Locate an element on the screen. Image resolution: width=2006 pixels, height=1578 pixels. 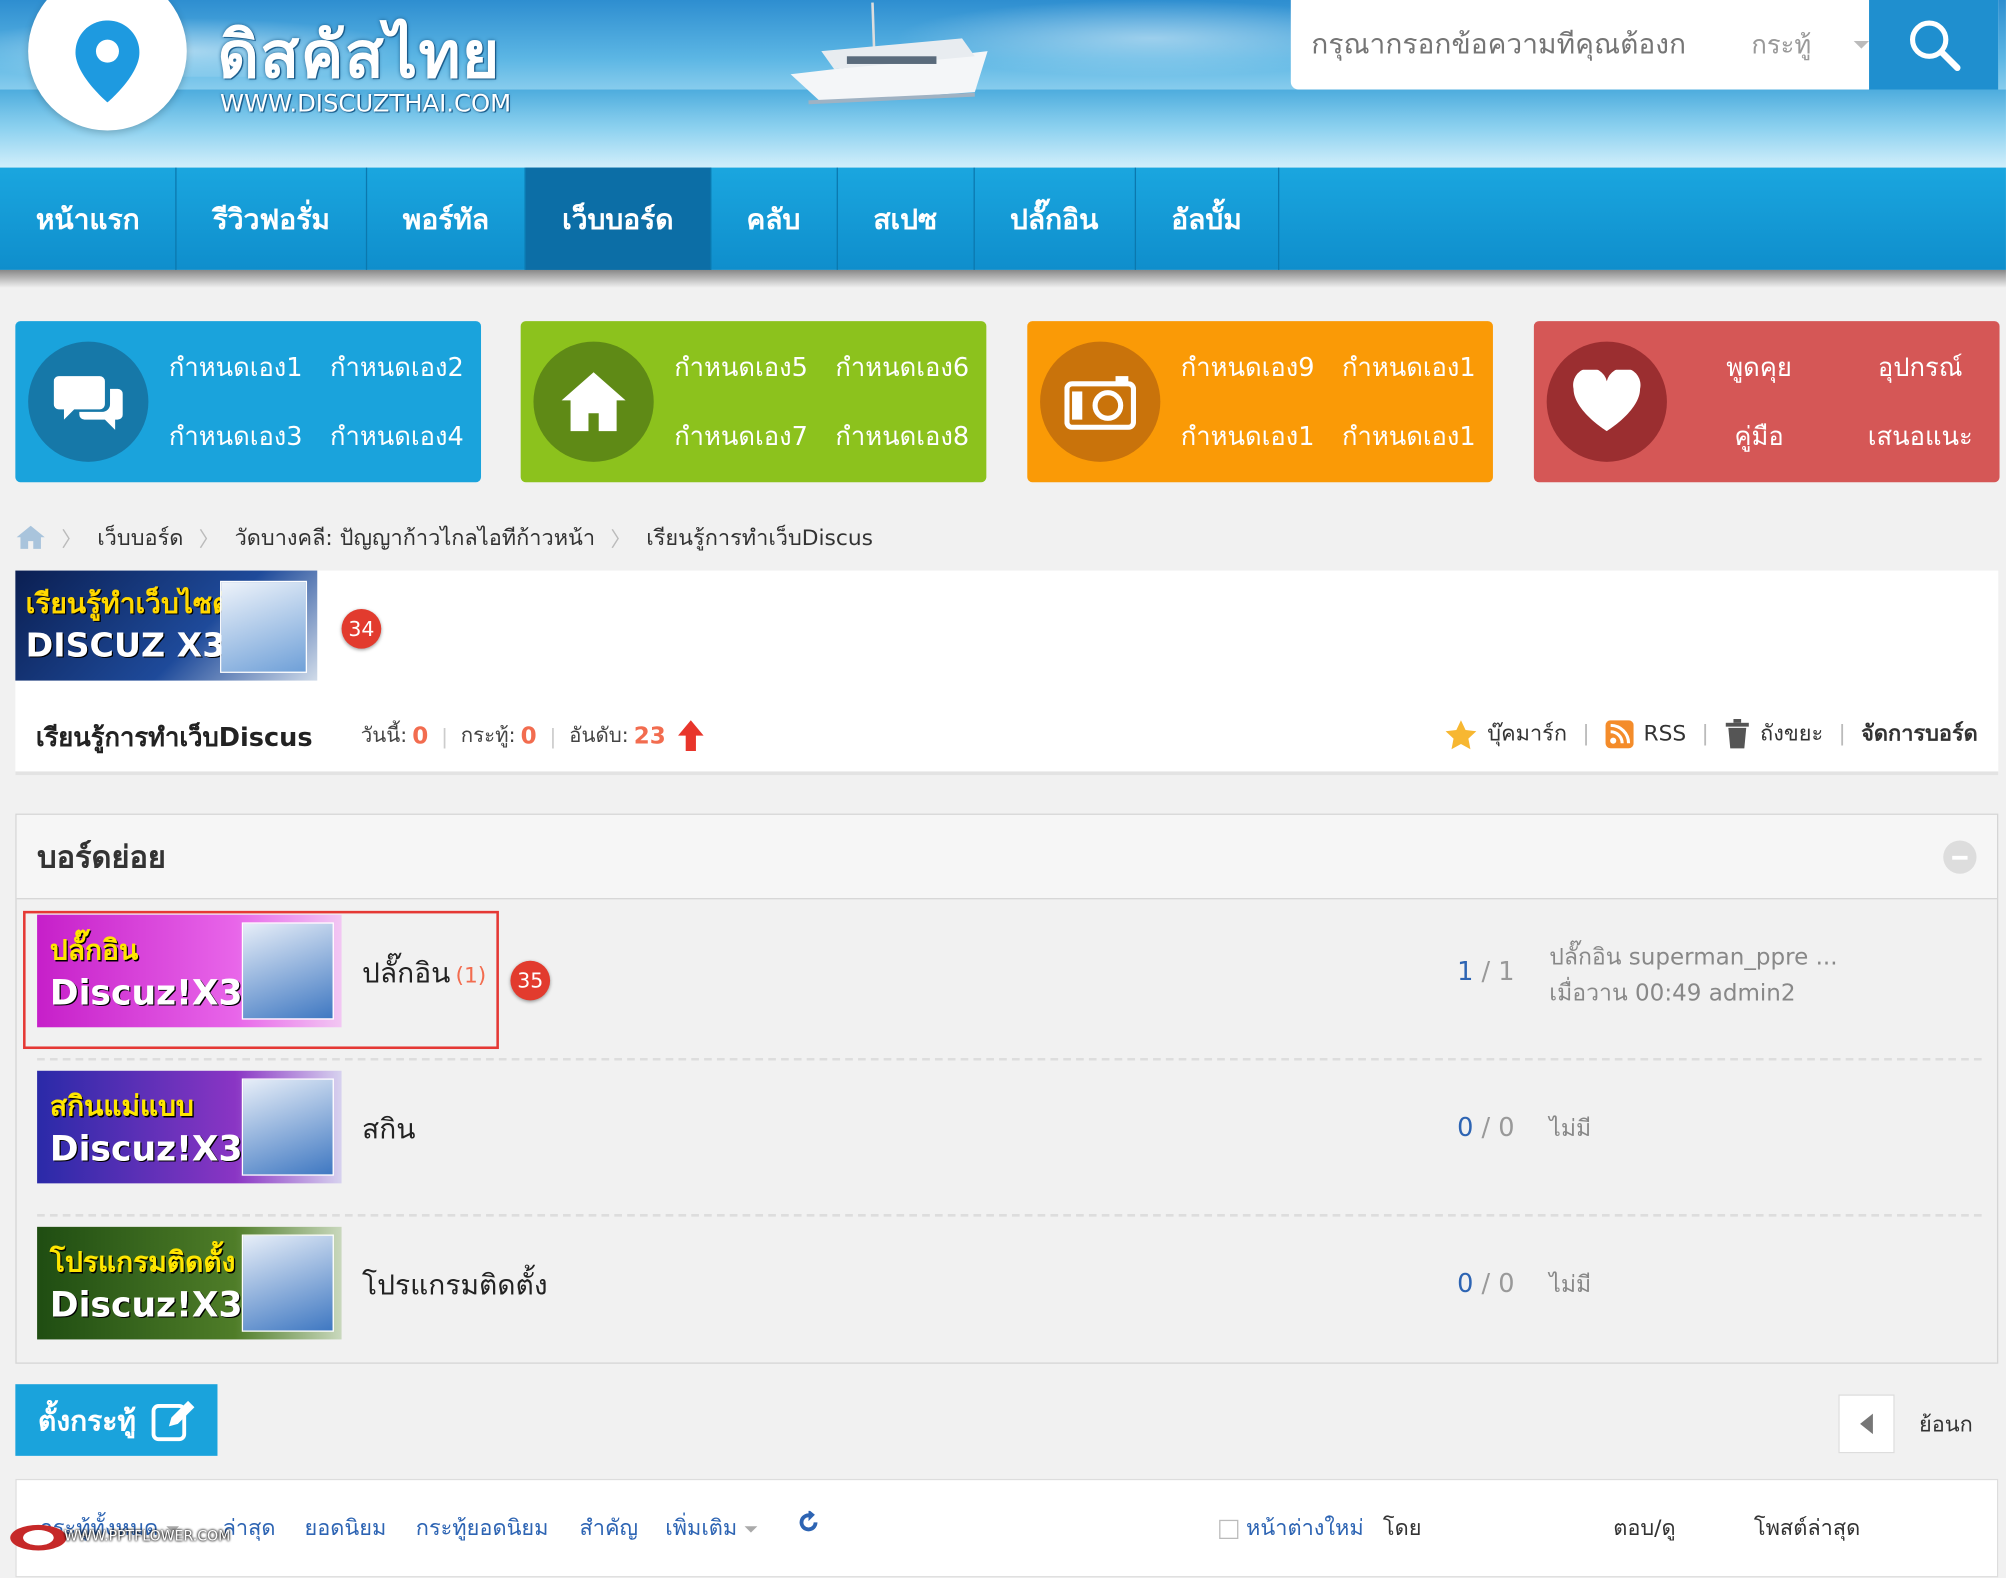
subforum-icon: โปรแกรมติดตั้ง Discuz!X3.2 is located at coordinates (189, 1283).